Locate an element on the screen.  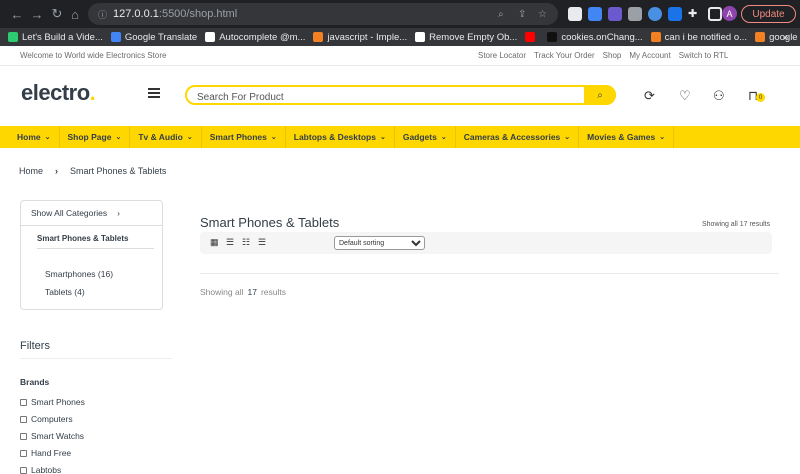
nav-item: Labtops & Desktops ⌄ is located at coordinates (340, 137).